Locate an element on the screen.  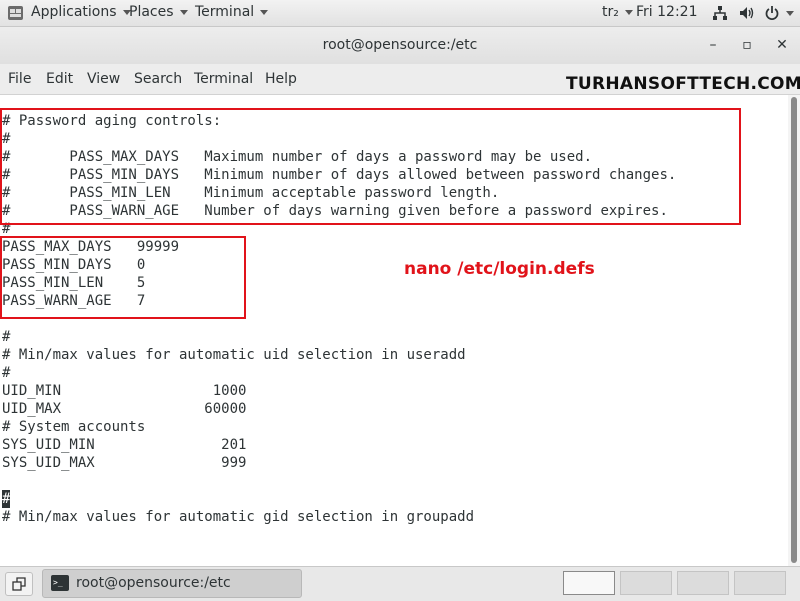
highlight-box-values is located at coordinates (123, 277).